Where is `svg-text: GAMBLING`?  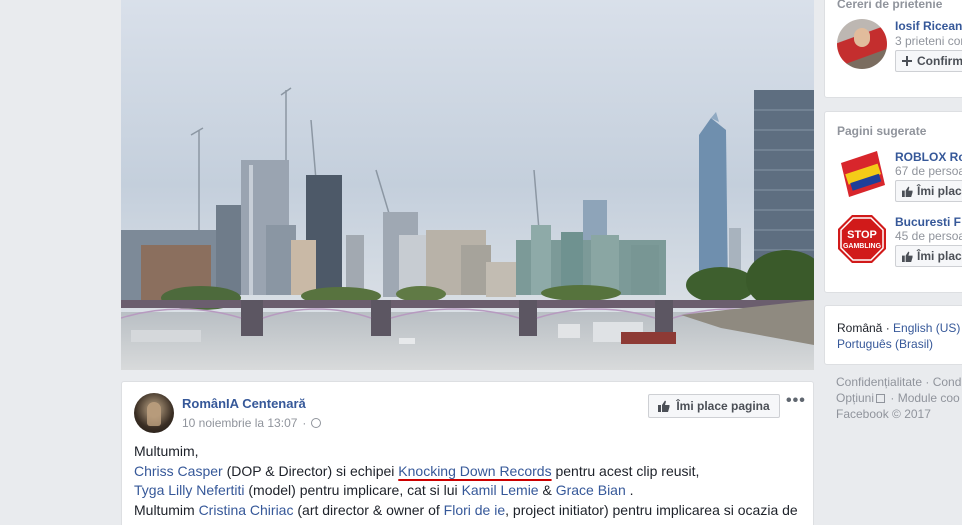
svg-text: GAMBLING is located at coordinates (862, 246).